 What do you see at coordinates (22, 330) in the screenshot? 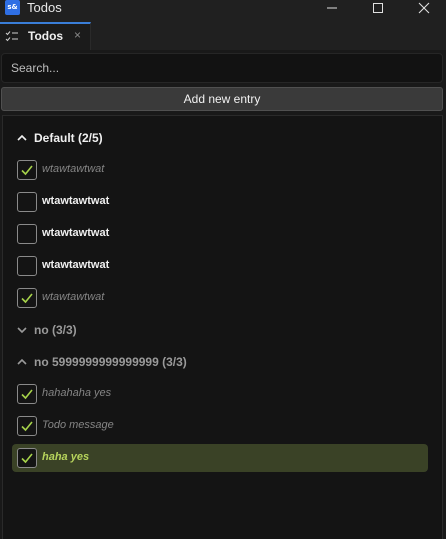
I see `chevron-down-icon` at bounding box center [22, 330].